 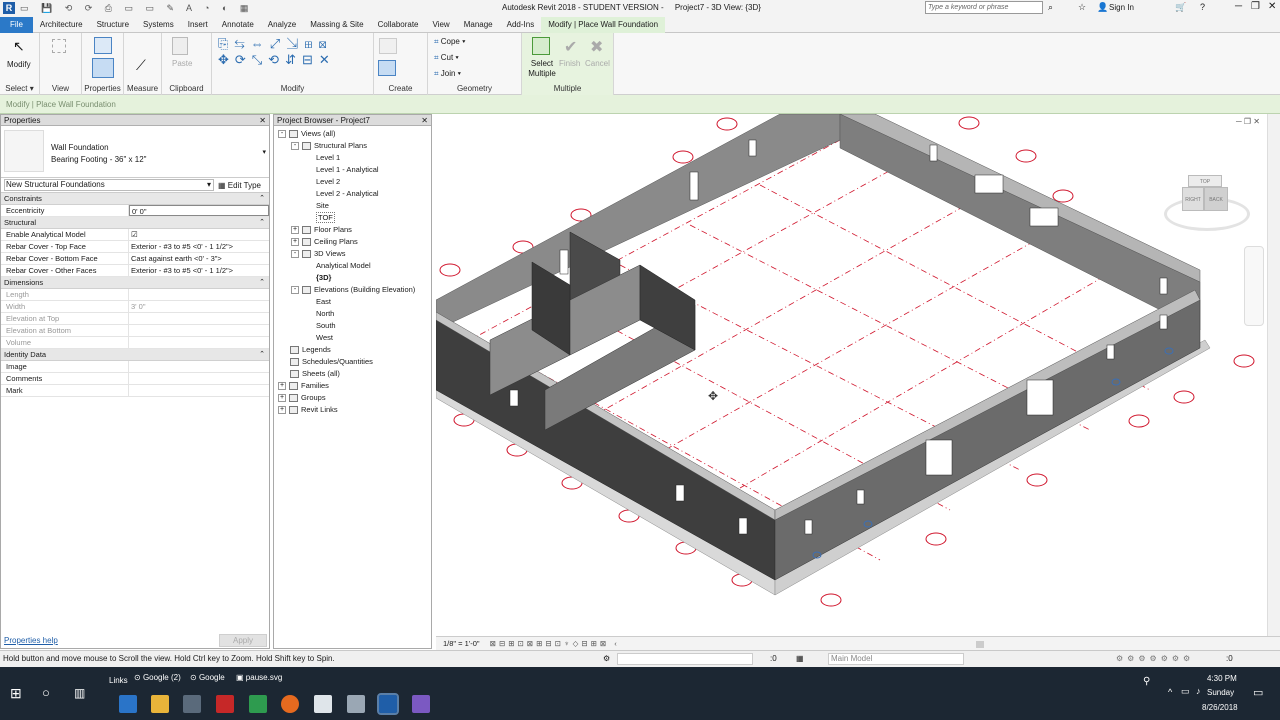 I want to click on tree-item: Level 2, so click(x=352, y=182).